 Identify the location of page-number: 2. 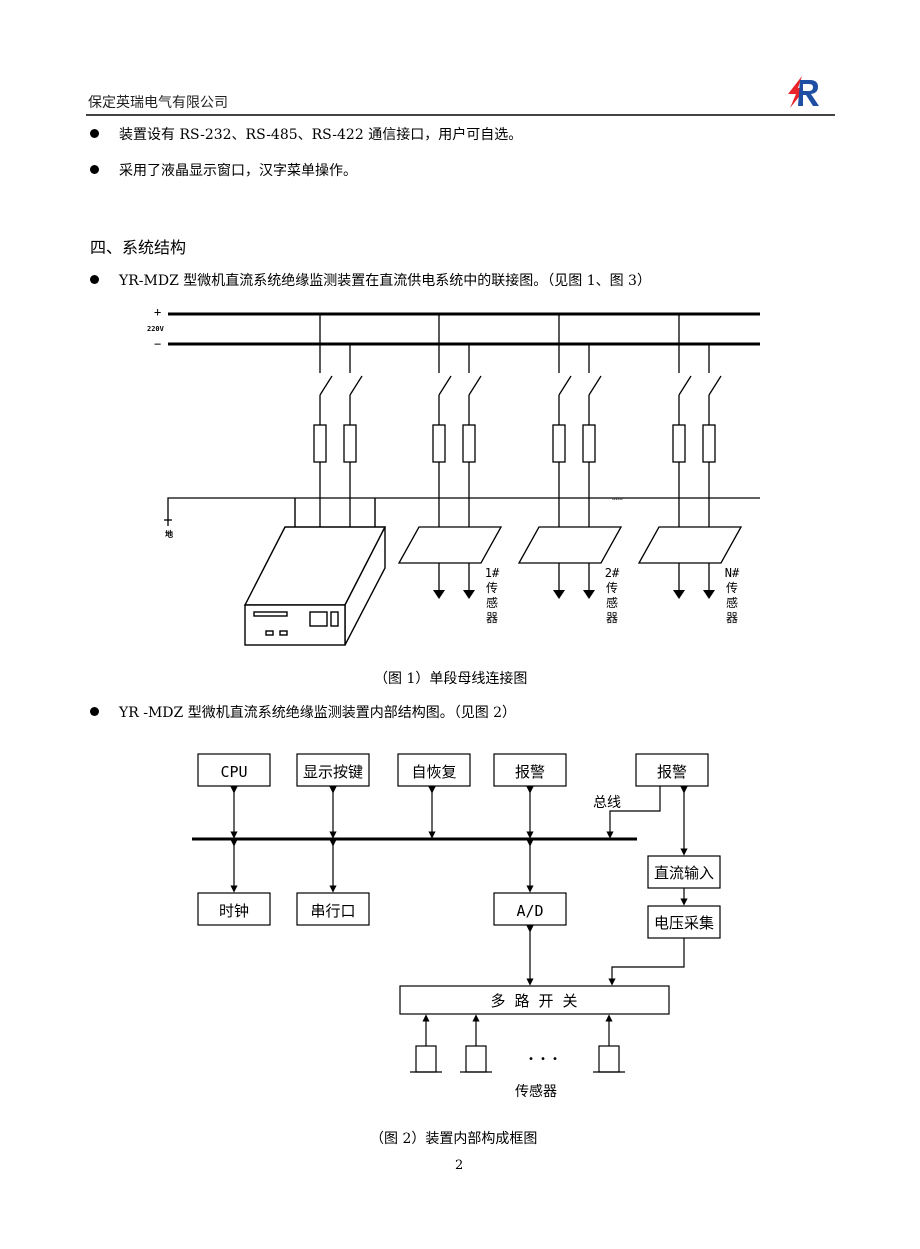
(459, 1165).